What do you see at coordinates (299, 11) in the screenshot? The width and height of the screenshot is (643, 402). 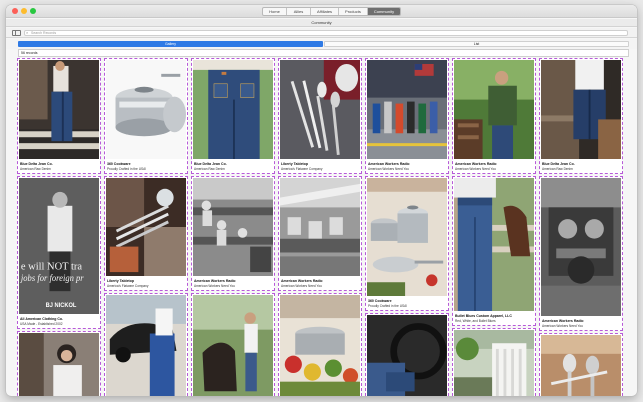 I see `tab-allies: Allies` at bounding box center [299, 11].